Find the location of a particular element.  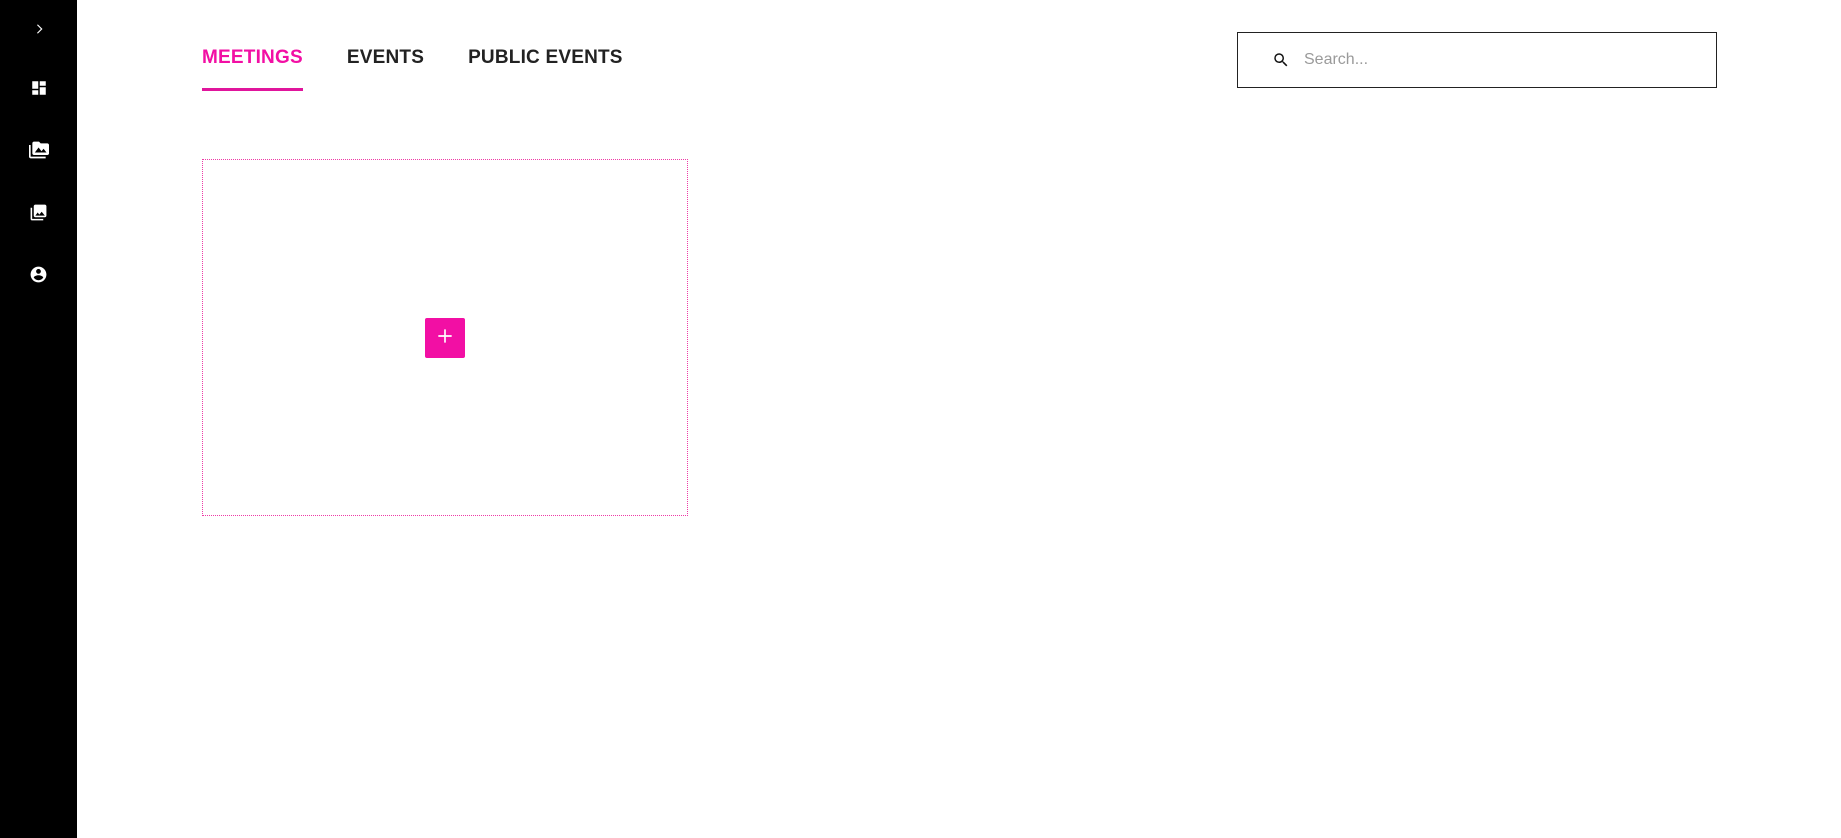

collections-icon is located at coordinates (38, 212).